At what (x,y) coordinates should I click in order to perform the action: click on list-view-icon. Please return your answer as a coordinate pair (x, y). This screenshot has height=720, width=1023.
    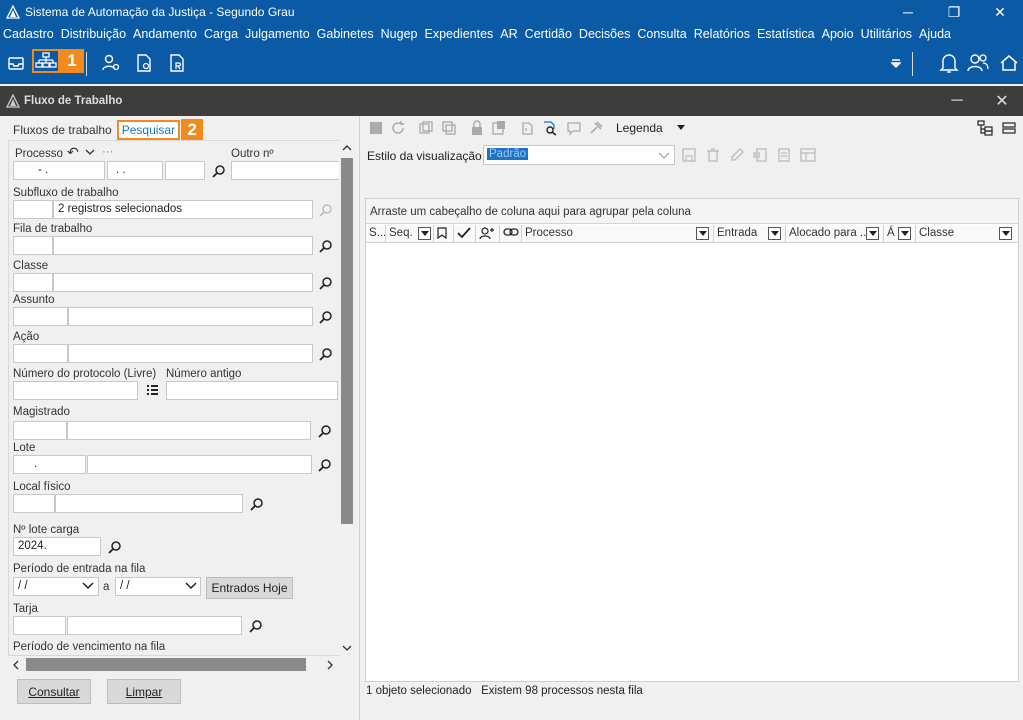
    Looking at the image, I should click on (1009, 128).